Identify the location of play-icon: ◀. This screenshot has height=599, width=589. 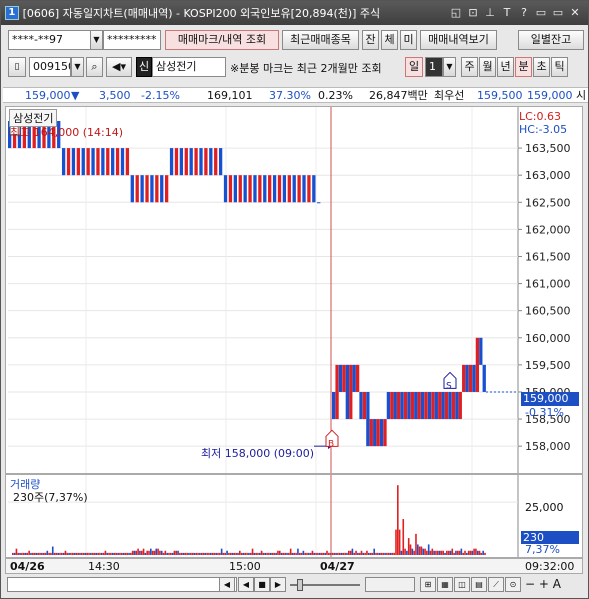
(246, 584).